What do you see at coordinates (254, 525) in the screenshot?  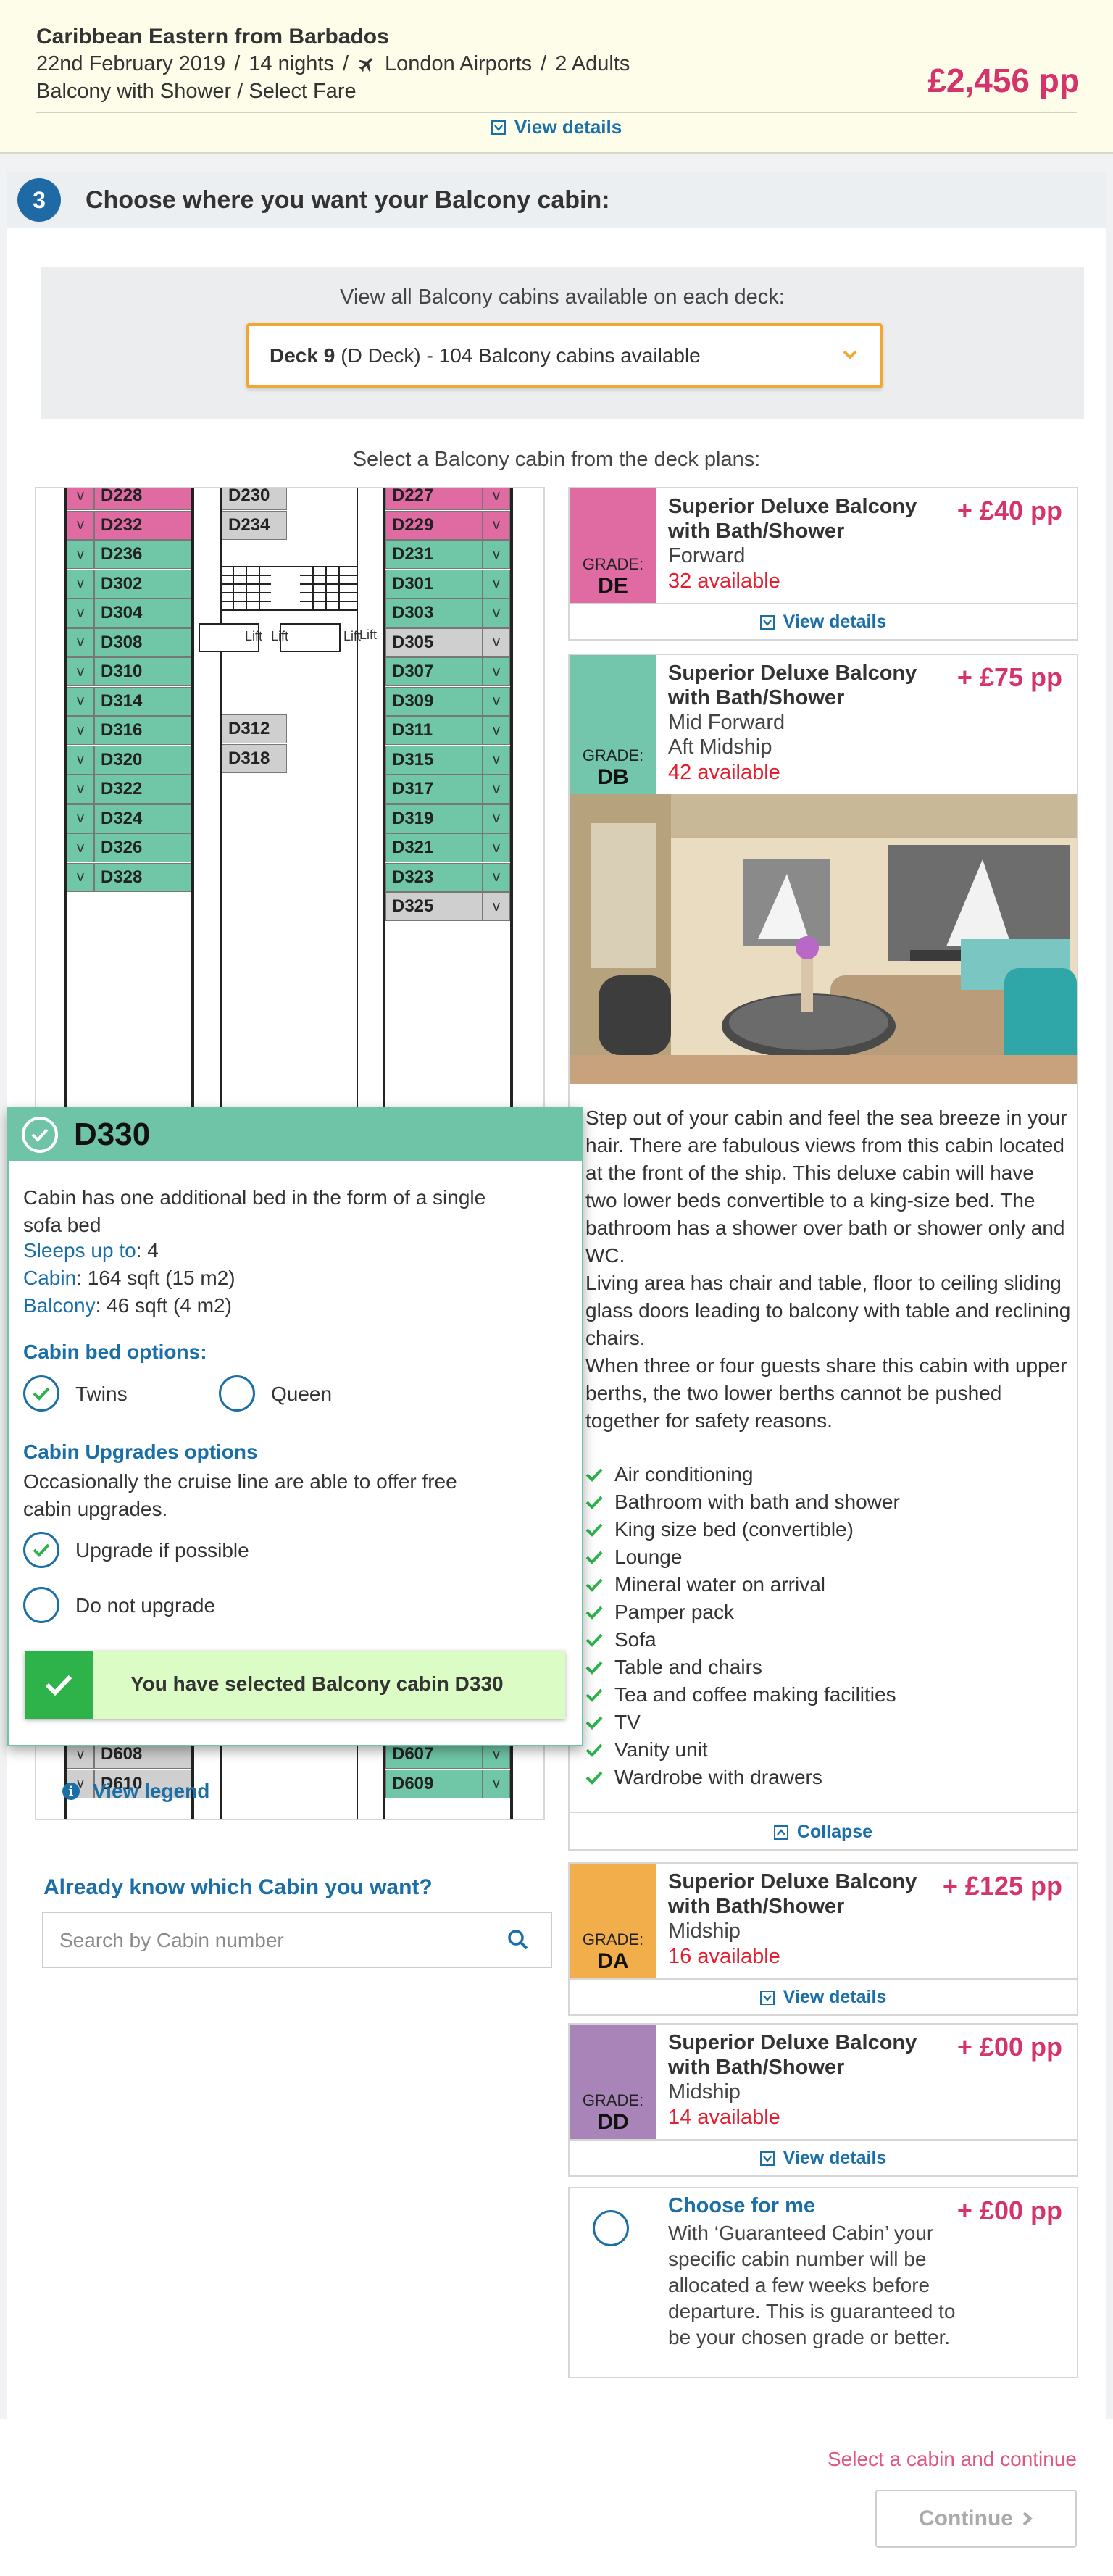 I see `cabin-d234: D234` at bounding box center [254, 525].